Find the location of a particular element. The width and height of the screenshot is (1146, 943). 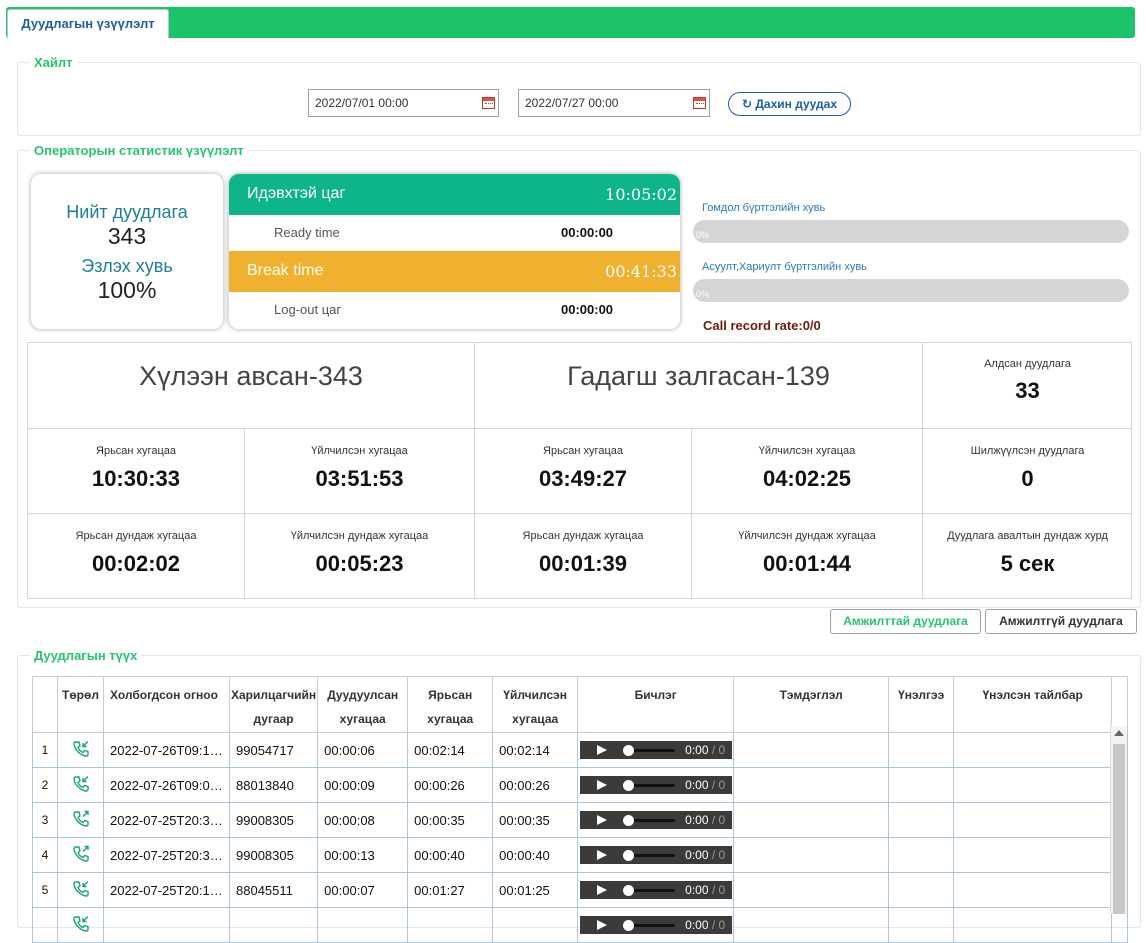

logout-label: Log-out цаг is located at coordinates (308, 309).